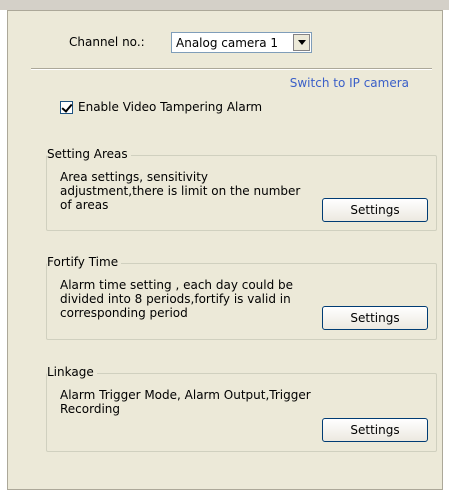  Describe the element at coordinates (231, 69) in the screenshot. I see `separator` at that location.